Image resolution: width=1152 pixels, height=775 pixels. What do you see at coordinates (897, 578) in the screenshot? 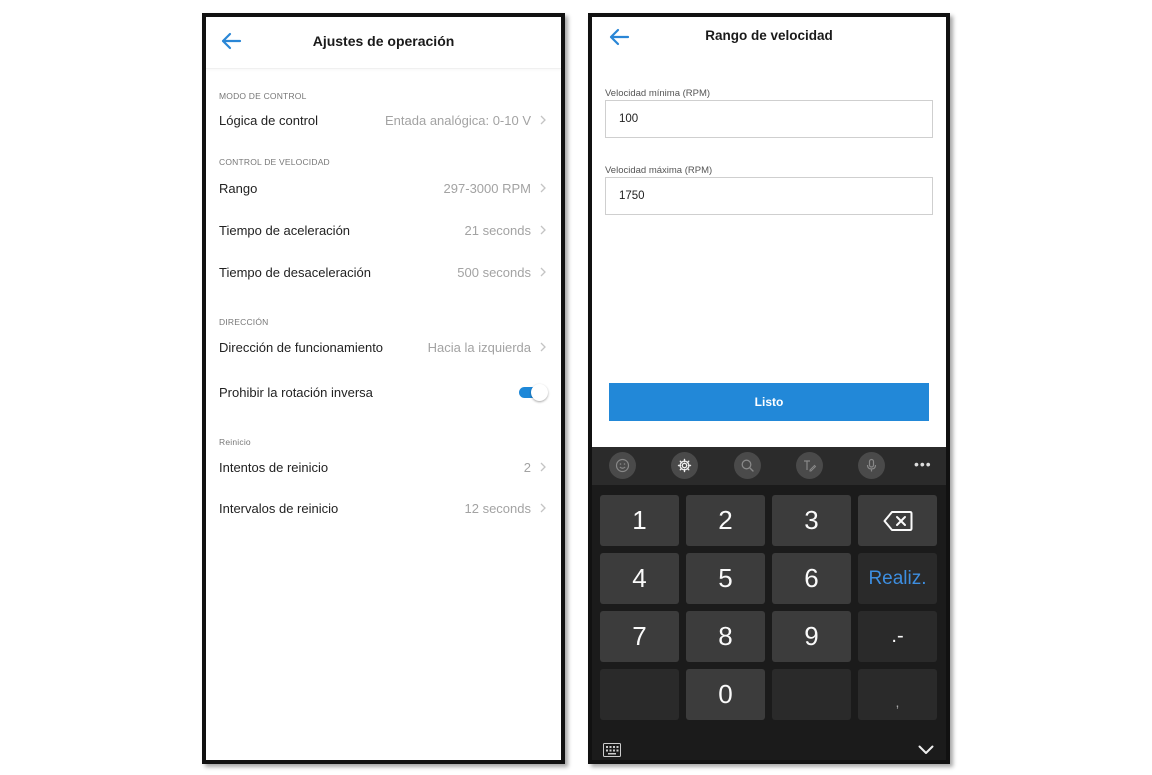
I see `done-key: Realiz.` at bounding box center [897, 578].